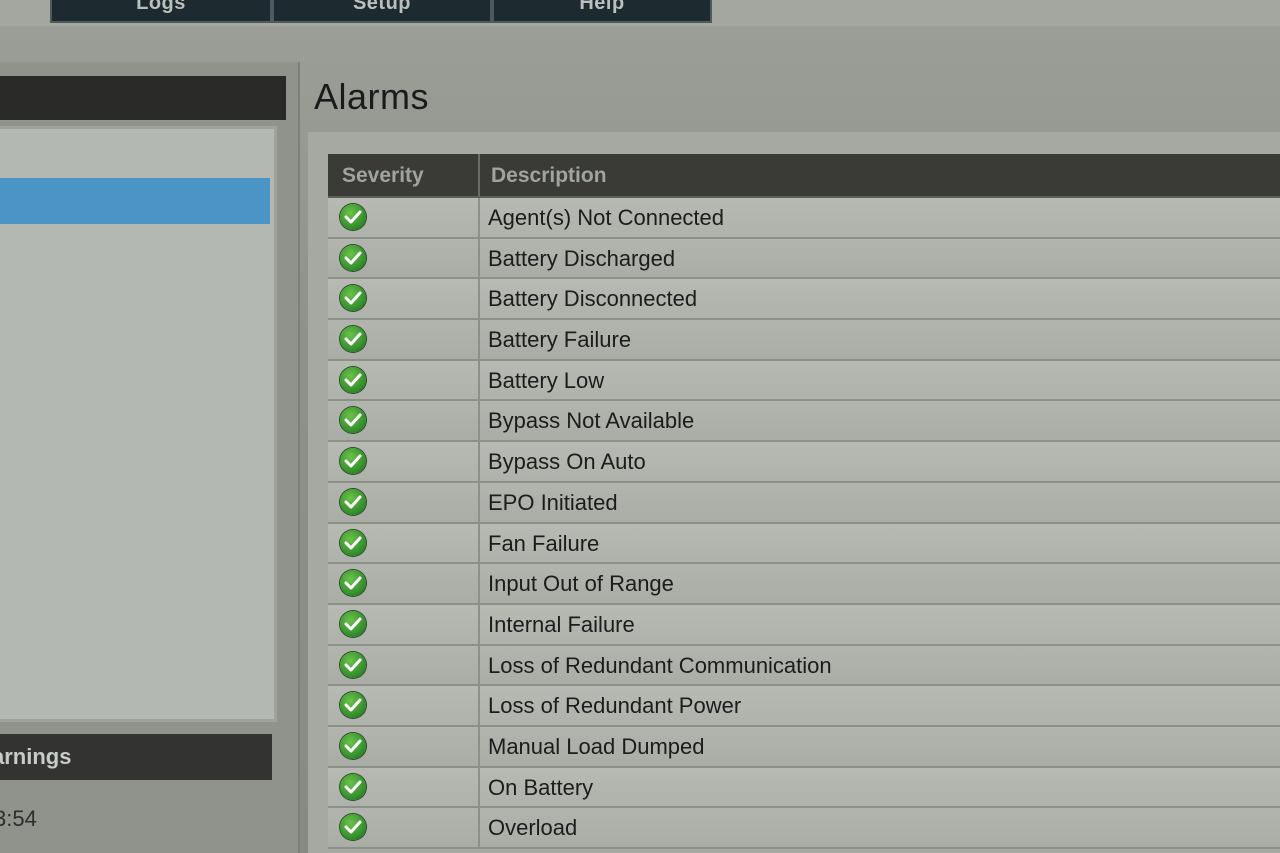 This screenshot has width=1280, height=853. Describe the element at coordinates (804, 340) in the screenshot. I see `table-row: Battery Failure` at that location.